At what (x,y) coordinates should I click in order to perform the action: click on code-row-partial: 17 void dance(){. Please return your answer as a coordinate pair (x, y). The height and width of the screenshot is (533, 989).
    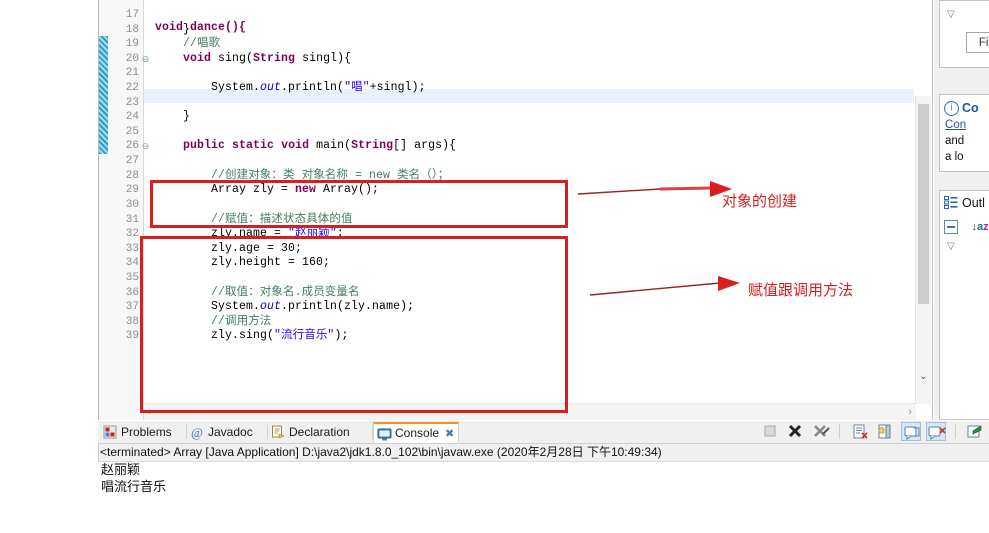
    Looking at the image, I should click on (515, 17).